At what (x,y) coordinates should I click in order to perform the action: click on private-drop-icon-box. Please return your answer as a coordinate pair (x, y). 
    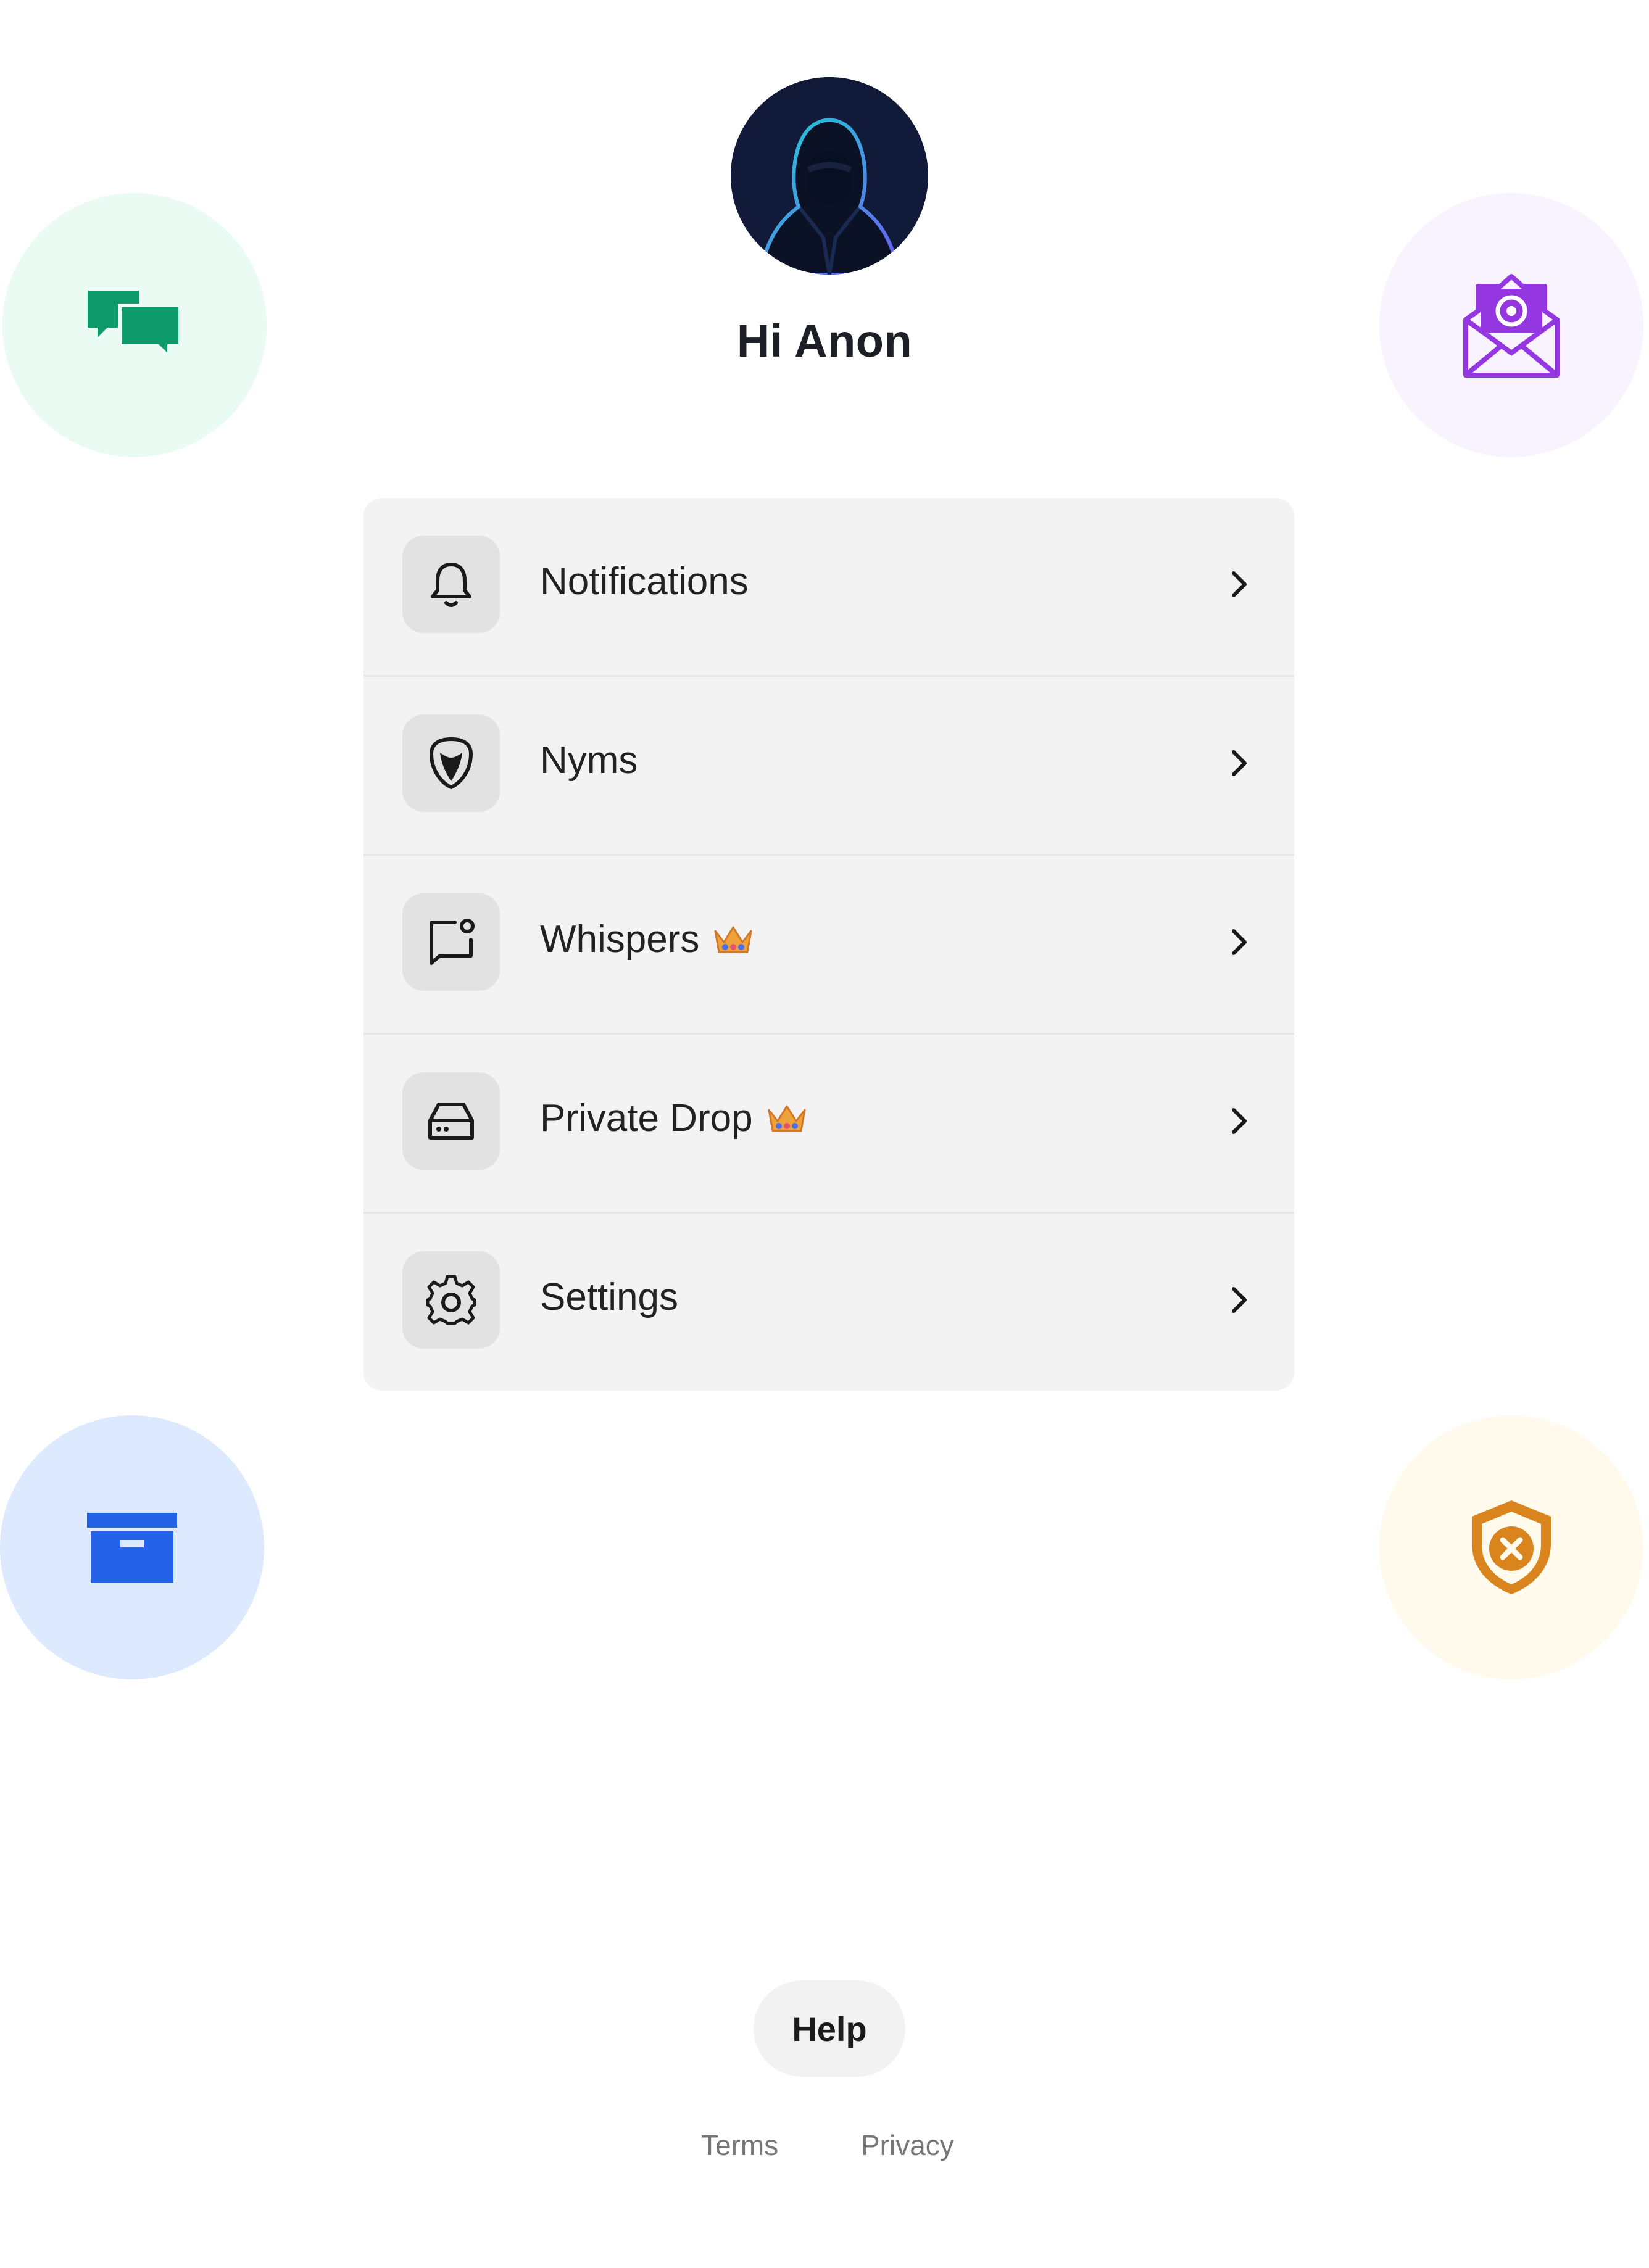
    Looking at the image, I should click on (451, 1121).